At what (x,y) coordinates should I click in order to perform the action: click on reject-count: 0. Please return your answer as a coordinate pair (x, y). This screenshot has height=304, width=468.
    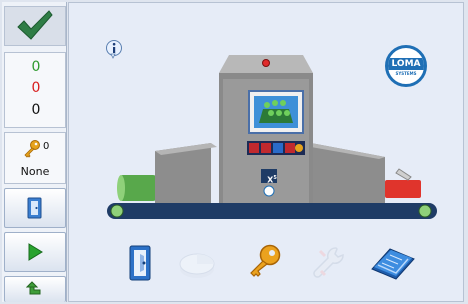
    Looking at the image, I should click on (36, 88).